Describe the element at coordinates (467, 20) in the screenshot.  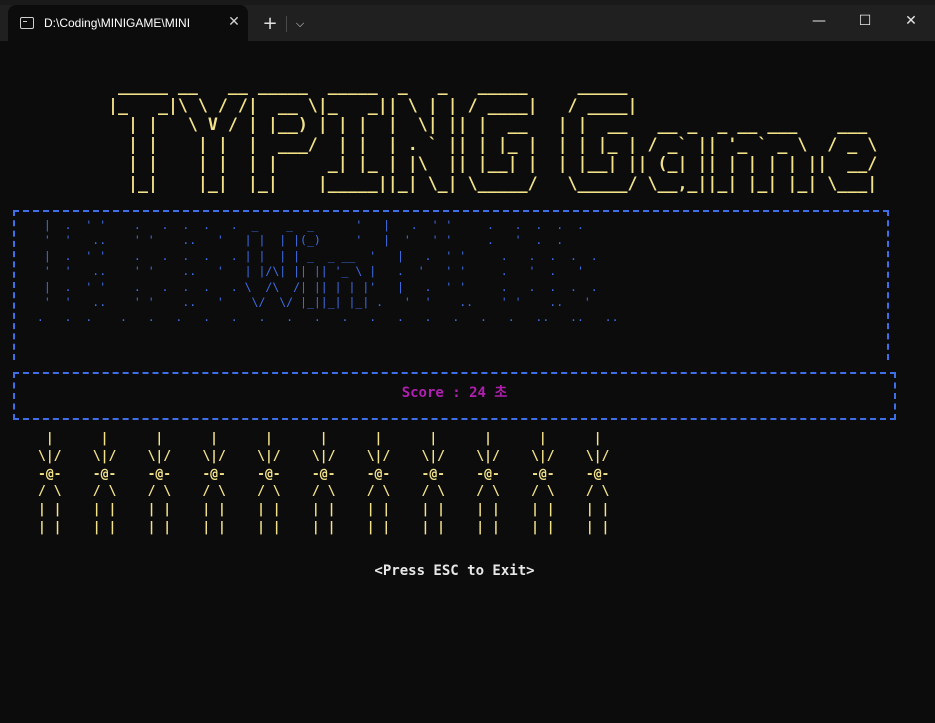
I see `title-bar: D:\Coding\MINIGAME\MINI ✕ + ⌵ — ☐ ✕` at that location.